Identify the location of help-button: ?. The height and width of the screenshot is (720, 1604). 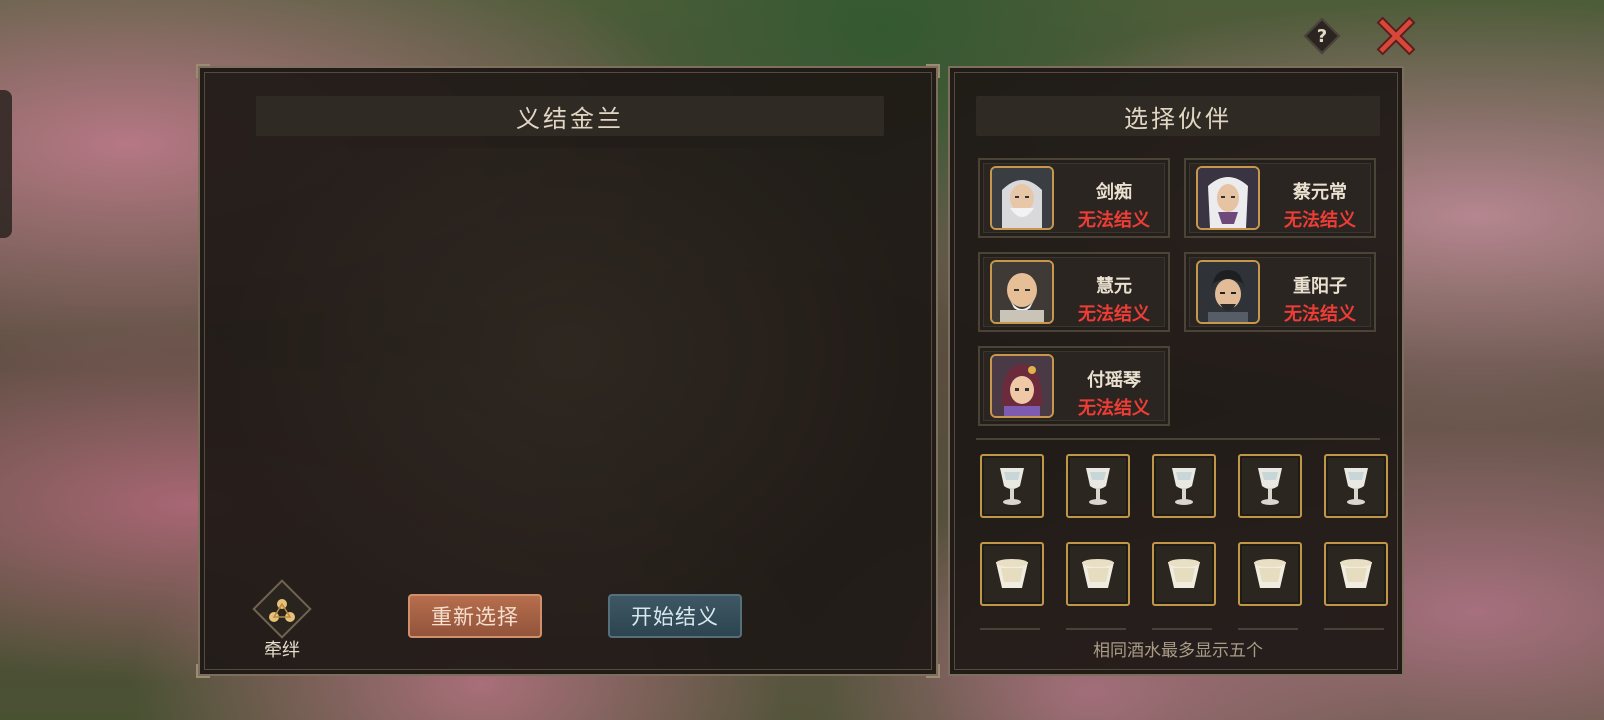
(1322, 36).